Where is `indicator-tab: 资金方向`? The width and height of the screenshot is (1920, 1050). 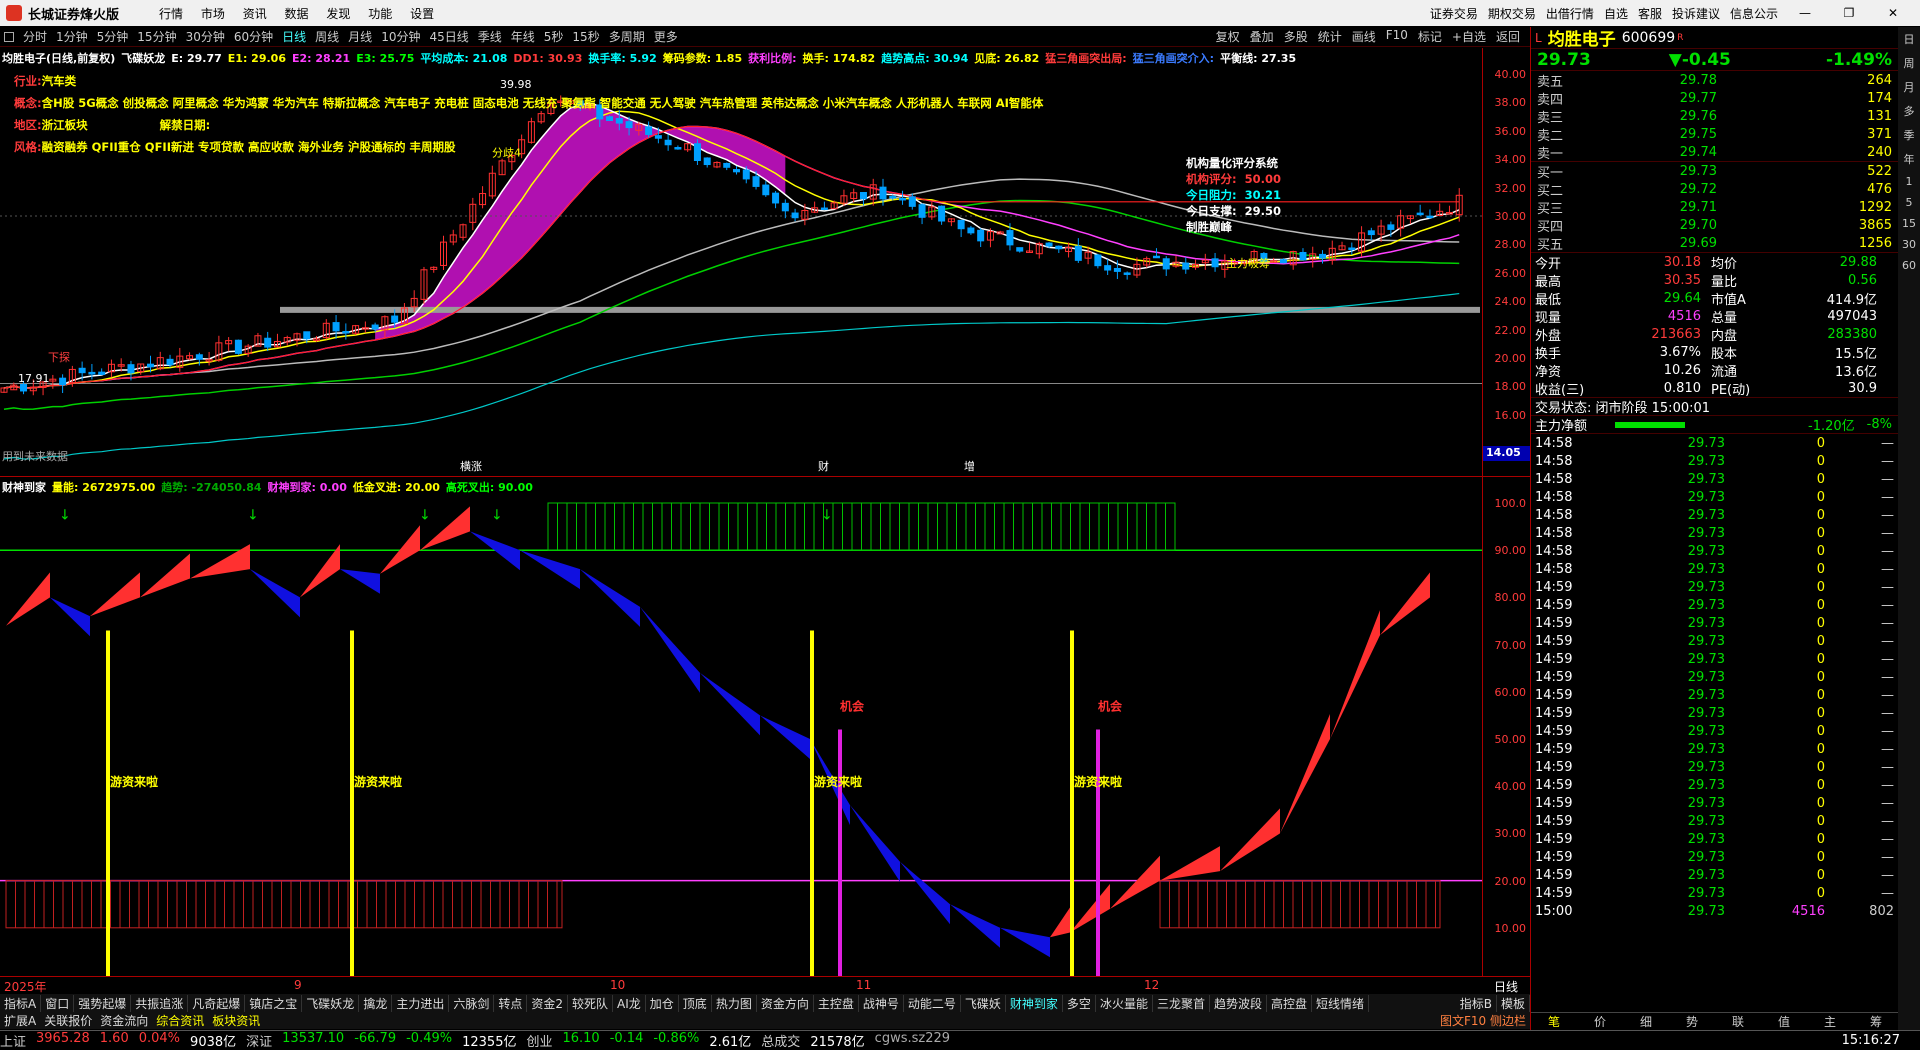
indicator-tab: 资金方向 is located at coordinates (785, 1003).